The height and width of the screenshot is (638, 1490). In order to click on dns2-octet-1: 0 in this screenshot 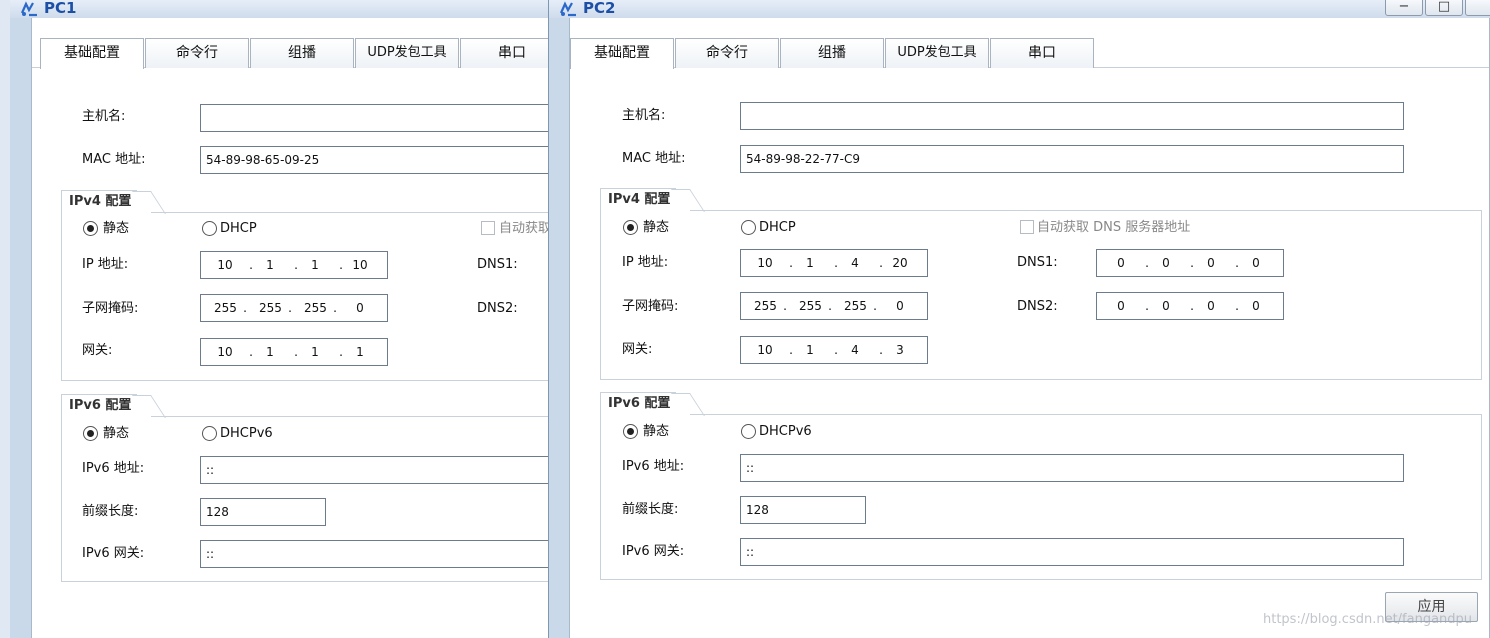, I will do `click(1121, 306)`.